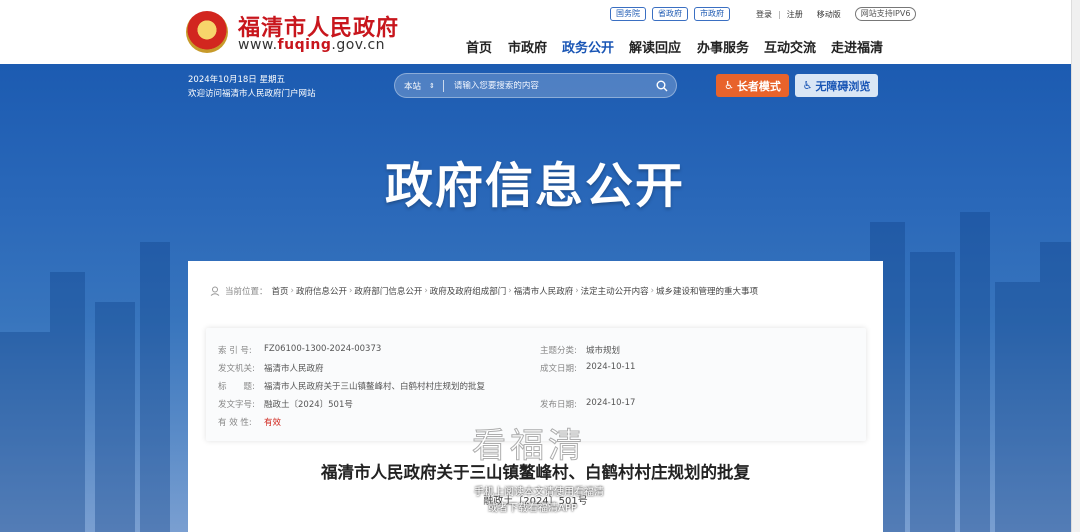  I want to click on link-city-gov: 市政府, so click(712, 14).